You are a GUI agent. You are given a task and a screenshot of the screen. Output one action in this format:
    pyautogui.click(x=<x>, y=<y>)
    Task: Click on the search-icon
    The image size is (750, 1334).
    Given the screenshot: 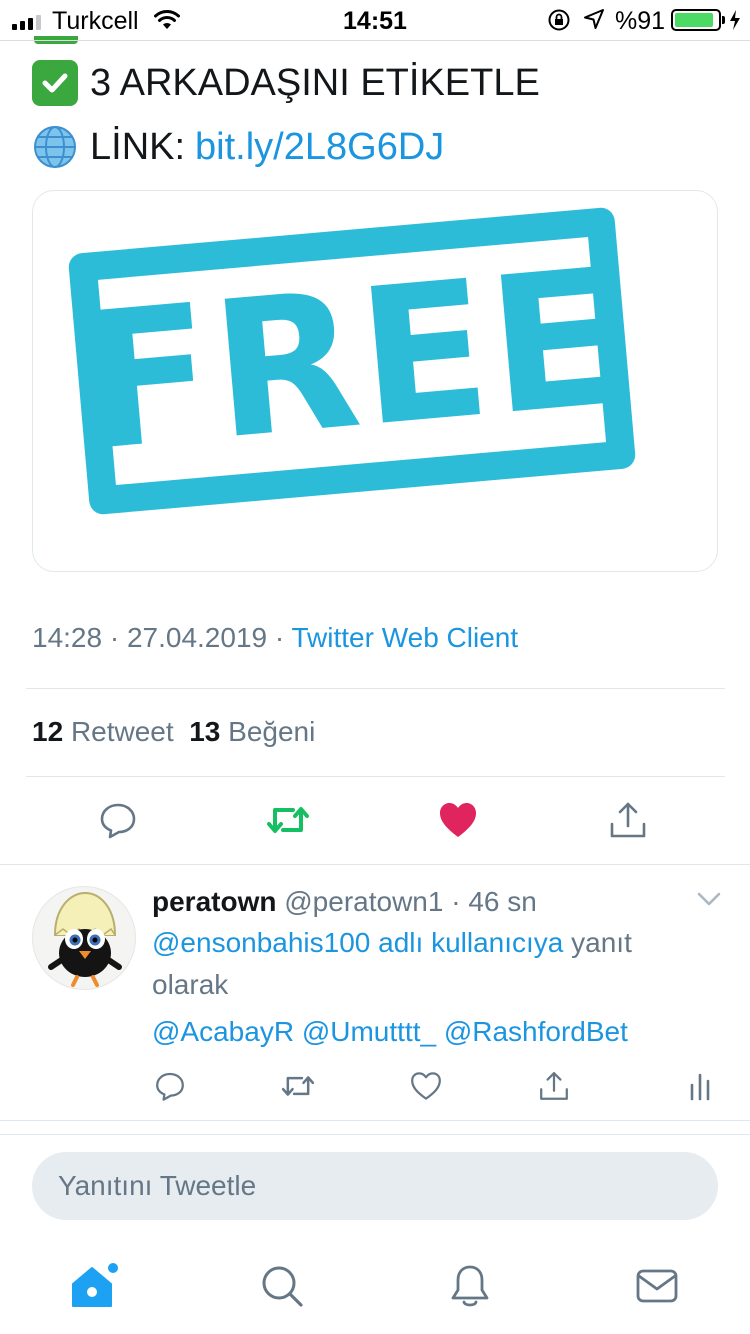 What is the action you would take?
    pyautogui.click(x=282, y=1286)
    